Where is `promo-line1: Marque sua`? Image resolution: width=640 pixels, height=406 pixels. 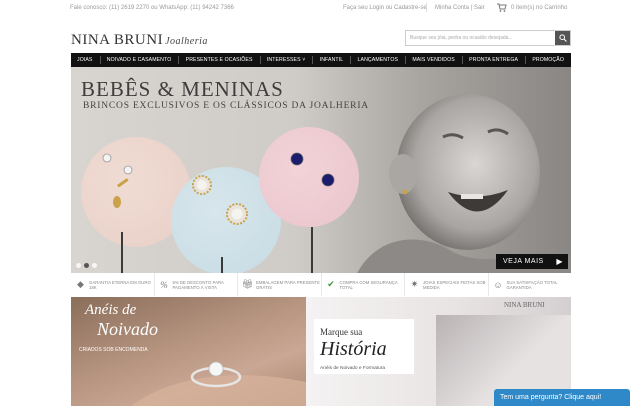
promo-line1: Marque sua is located at coordinates (341, 332).